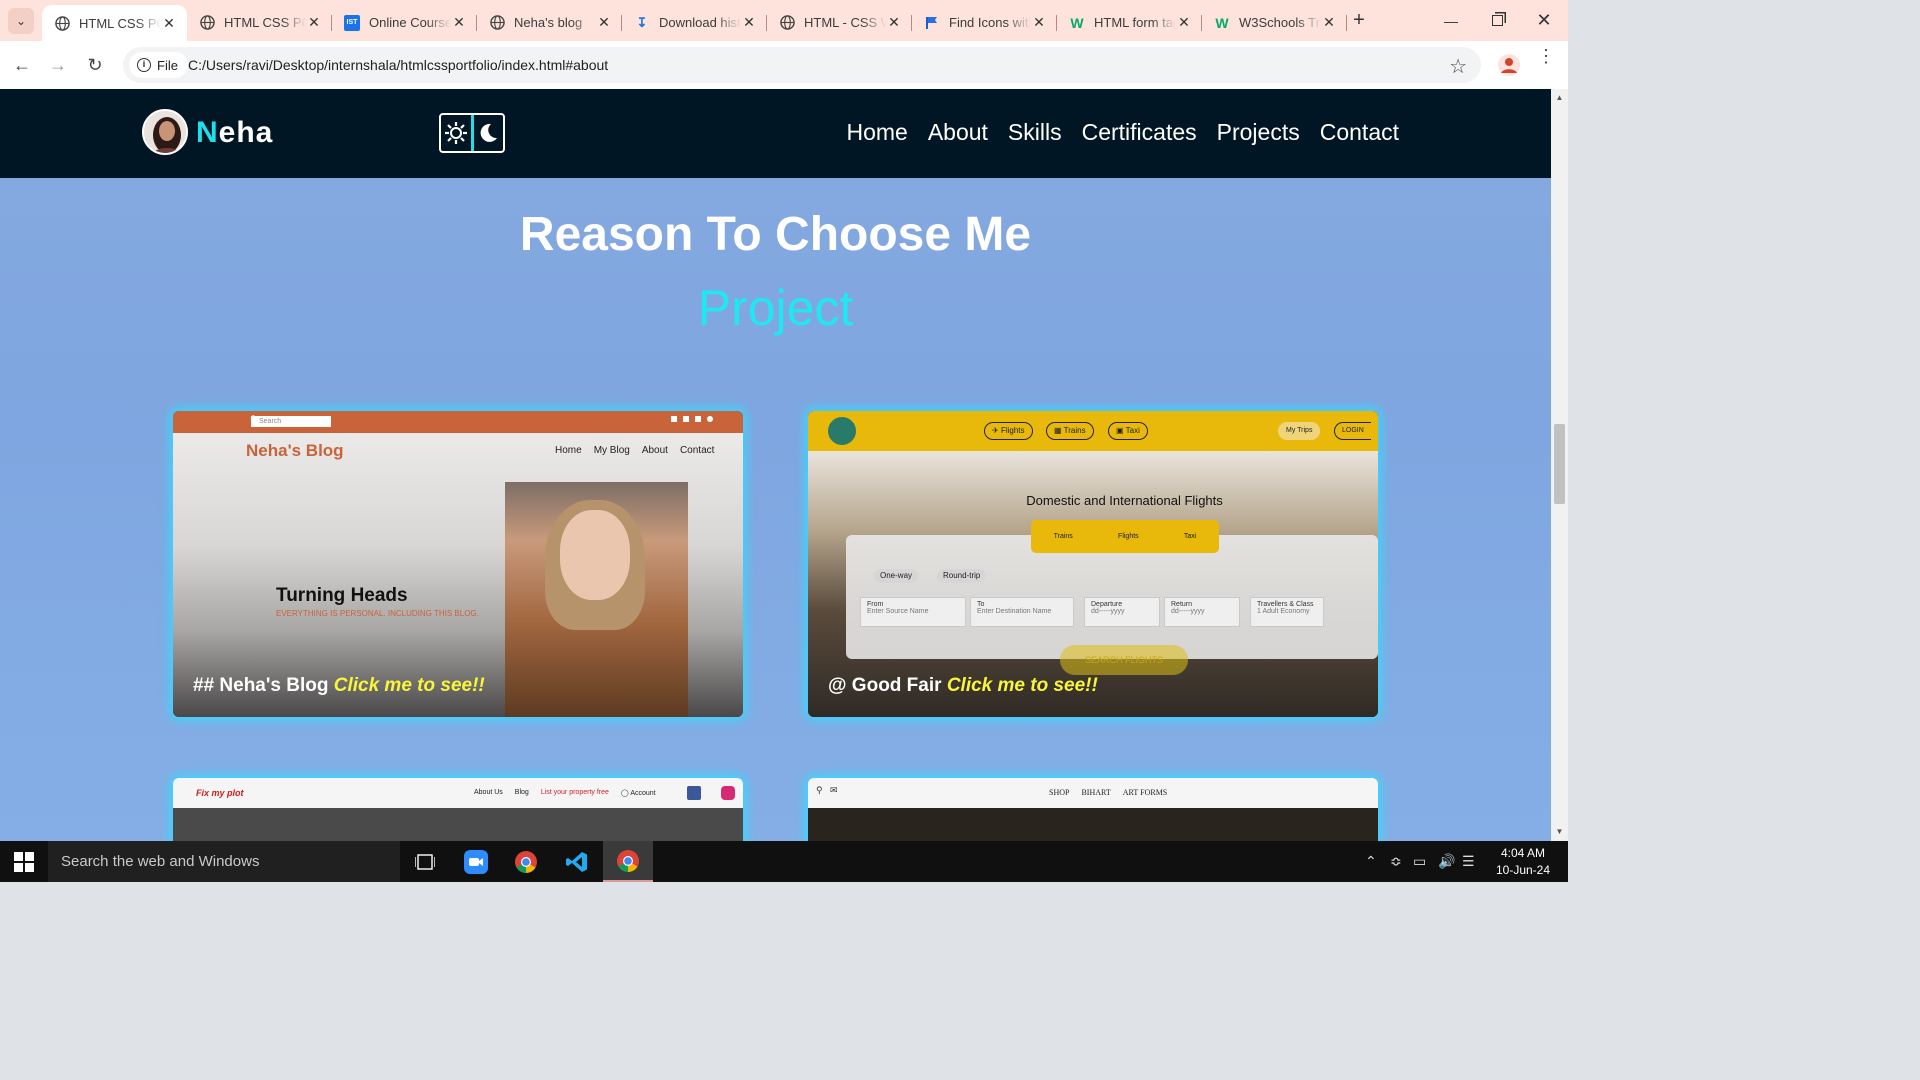 The height and width of the screenshot is (1080, 1920). I want to click on tab-online-courses: IST Online Courses ✕, so click(404, 22).